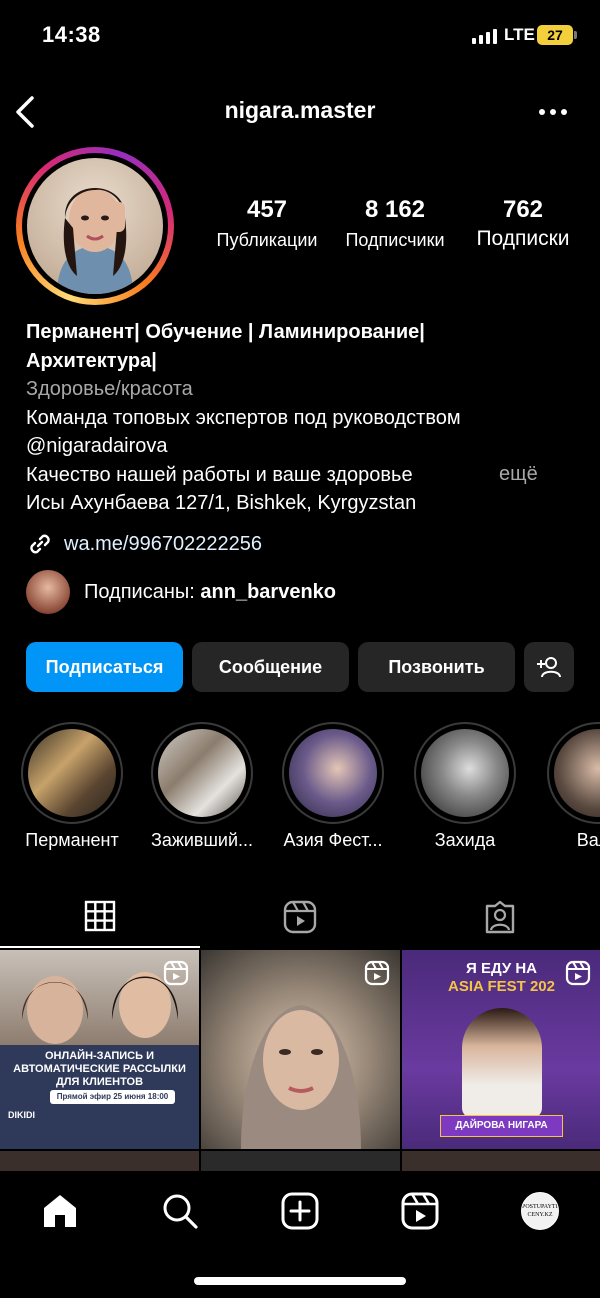 This screenshot has height=1298, width=600. I want to click on bio-mention: @nigaradairova, so click(306, 446).